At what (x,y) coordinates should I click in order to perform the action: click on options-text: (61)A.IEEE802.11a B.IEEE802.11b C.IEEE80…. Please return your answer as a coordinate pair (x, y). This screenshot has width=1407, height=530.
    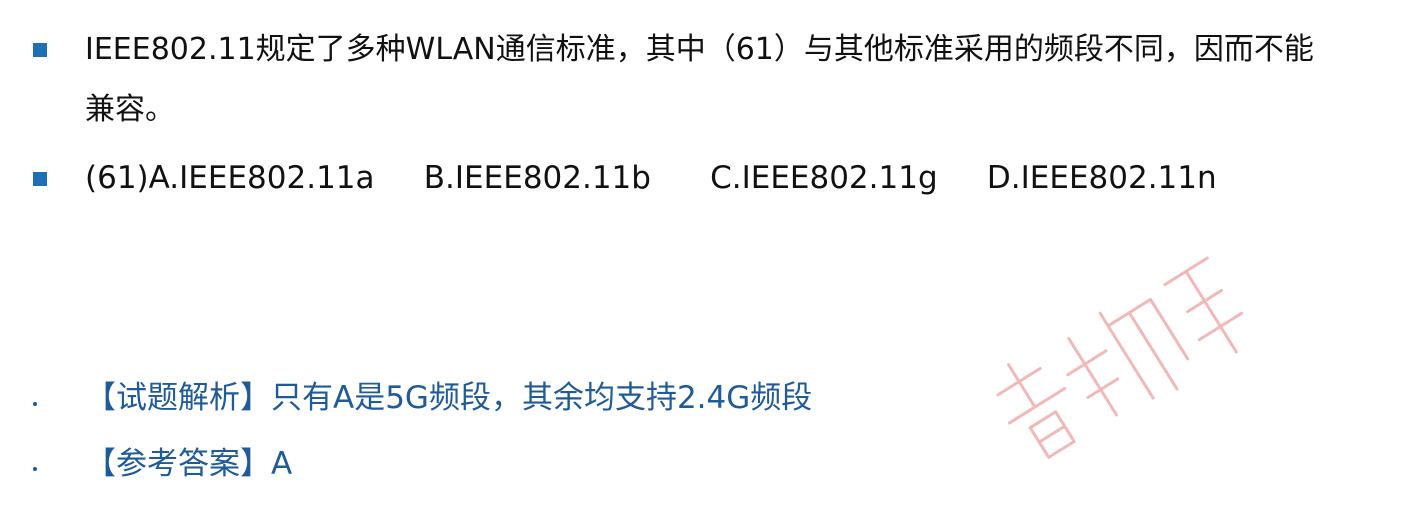
    Looking at the image, I should click on (651, 178).